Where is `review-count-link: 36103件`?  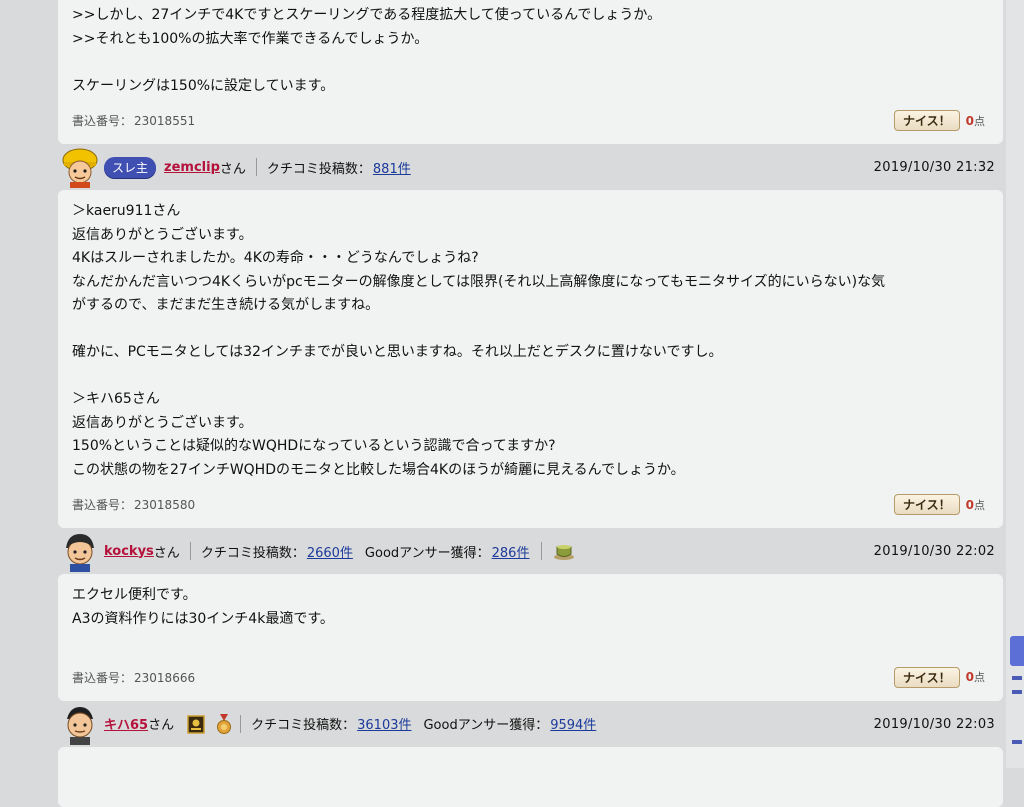 review-count-link: 36103件 is located at coordinates (384, 723).